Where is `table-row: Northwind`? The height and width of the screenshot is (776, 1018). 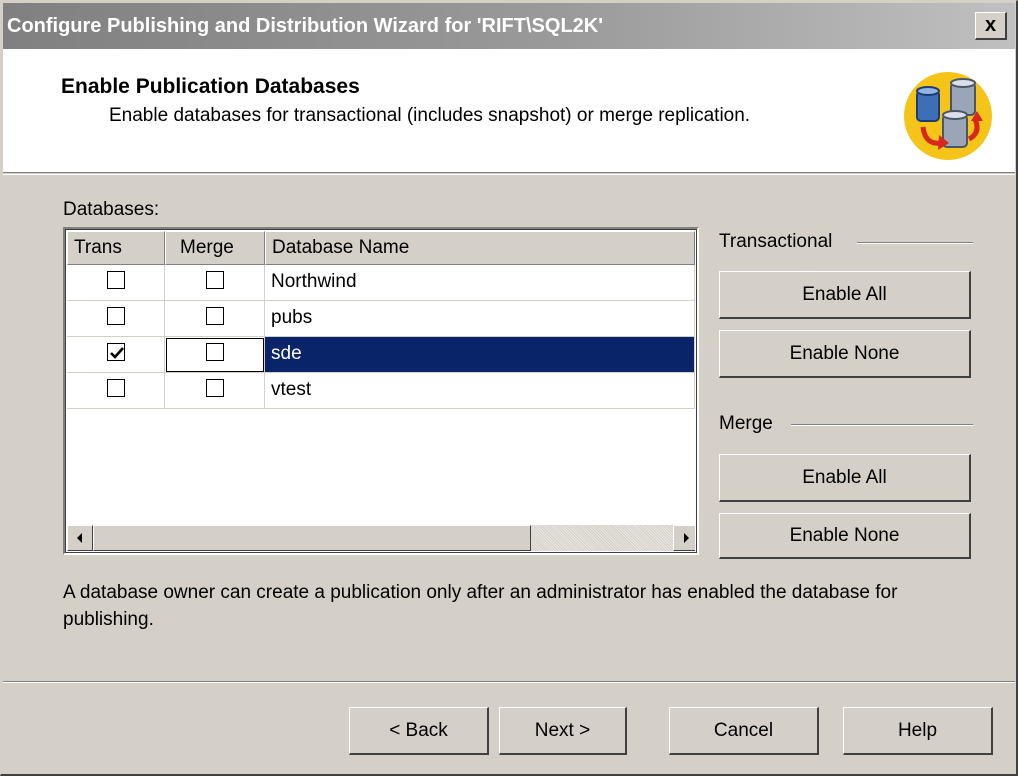 table-row: Northwind is located at coordinates (381, 283).